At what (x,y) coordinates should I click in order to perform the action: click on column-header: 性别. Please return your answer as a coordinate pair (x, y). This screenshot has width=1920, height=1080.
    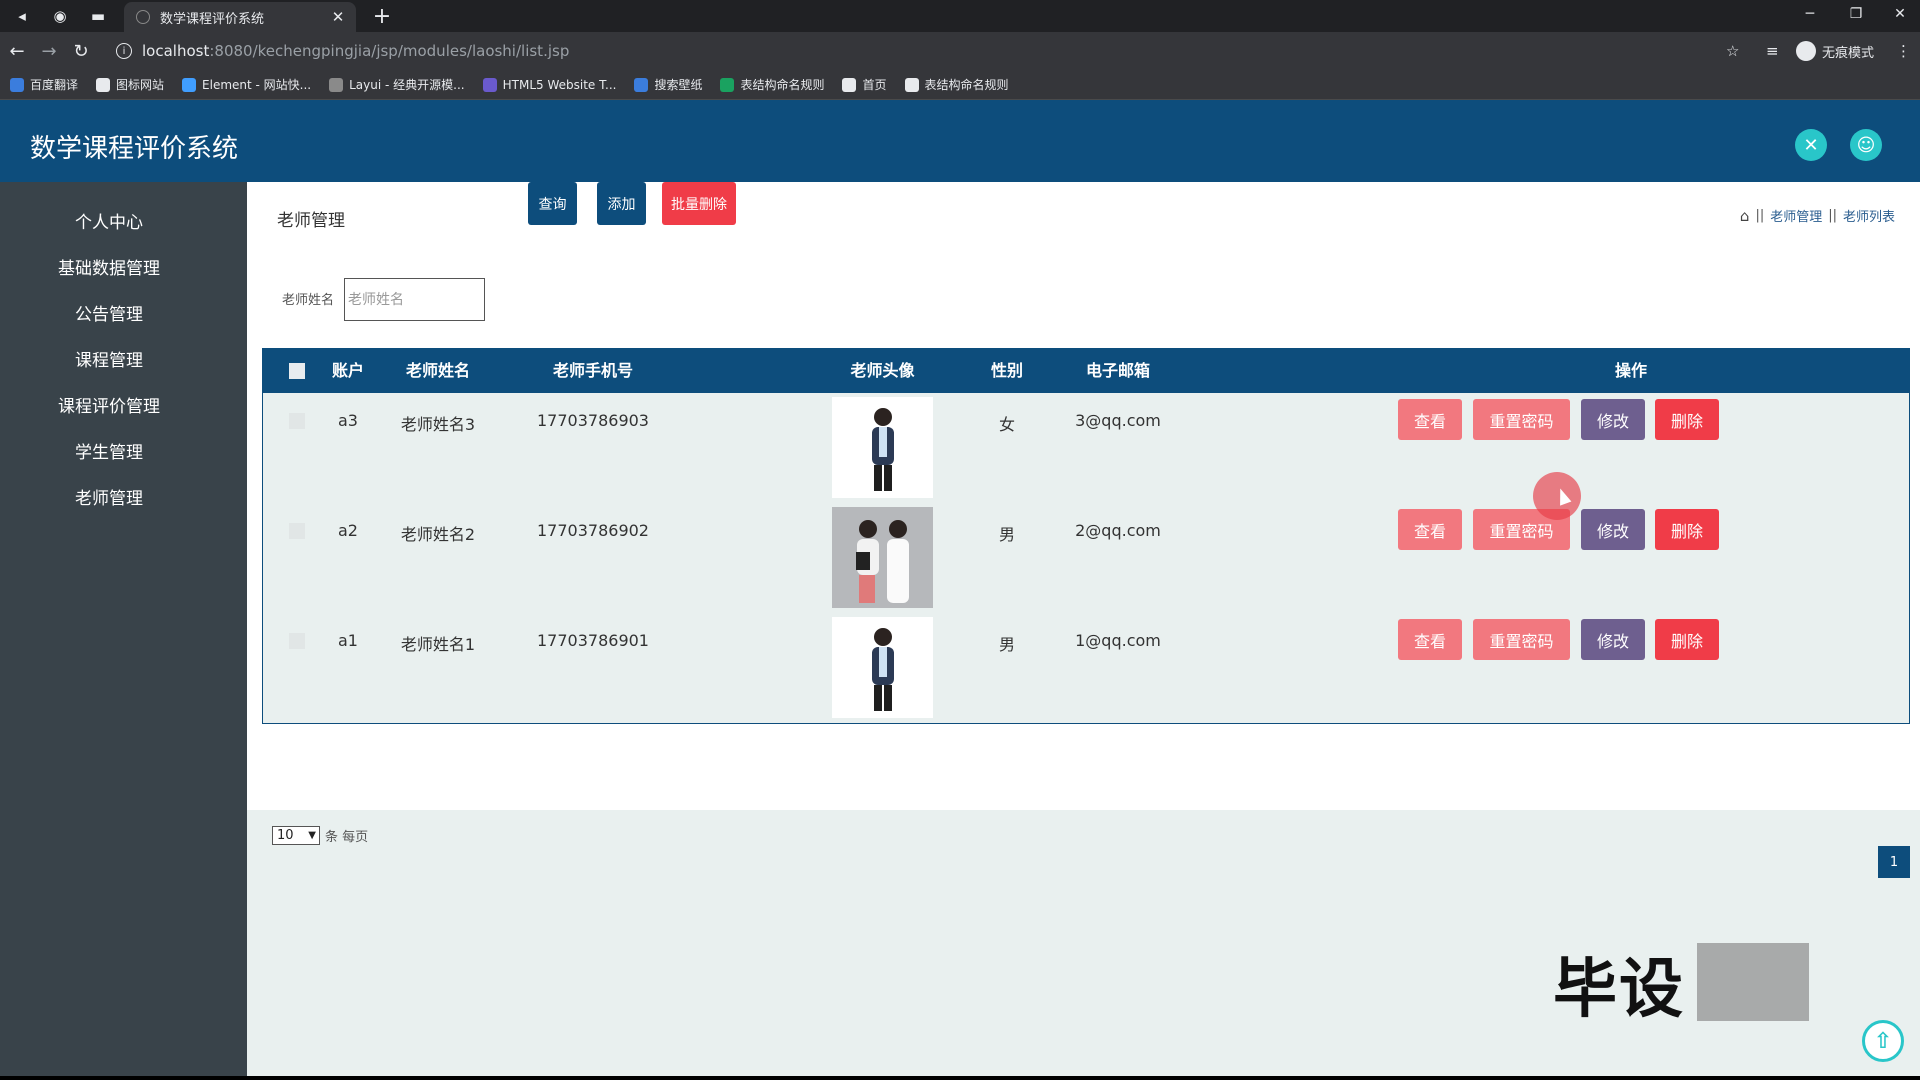
    Looking at the image, I should click on (1006, 370).